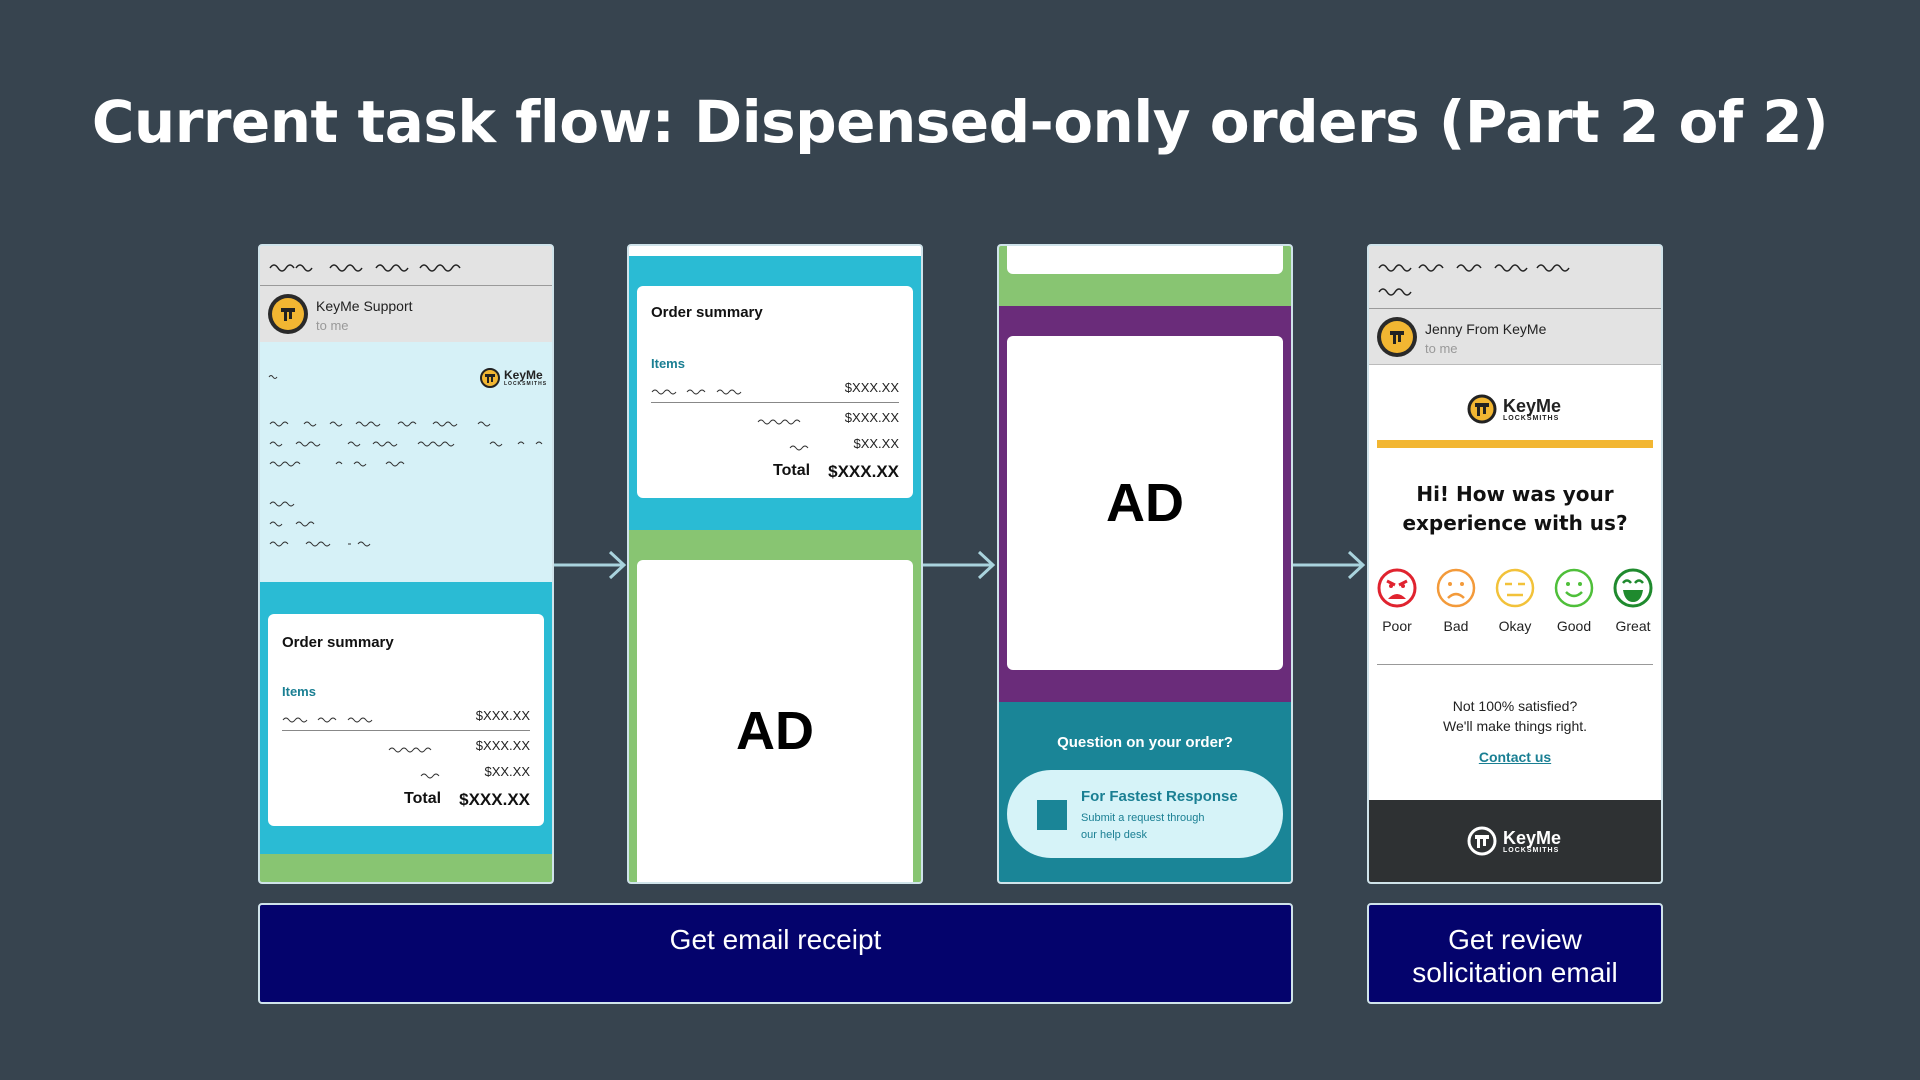  I want to click on footer-logo: KeyMe LOCKSMITHS, so click(1514, 841).